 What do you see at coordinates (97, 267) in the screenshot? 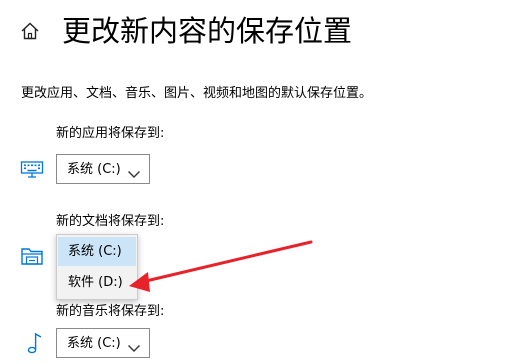
I see `documents-location-dropdown: 系统 (C:) 软件 (D:)` at bounding box center [97, 267].